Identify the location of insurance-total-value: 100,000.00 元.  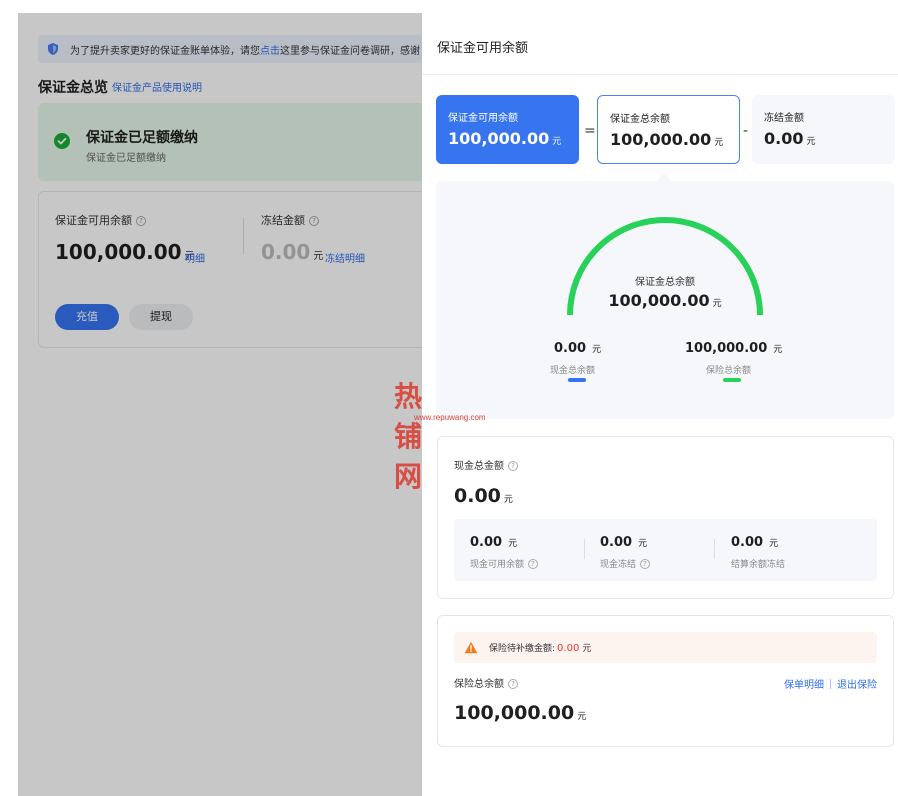
(520, 713).